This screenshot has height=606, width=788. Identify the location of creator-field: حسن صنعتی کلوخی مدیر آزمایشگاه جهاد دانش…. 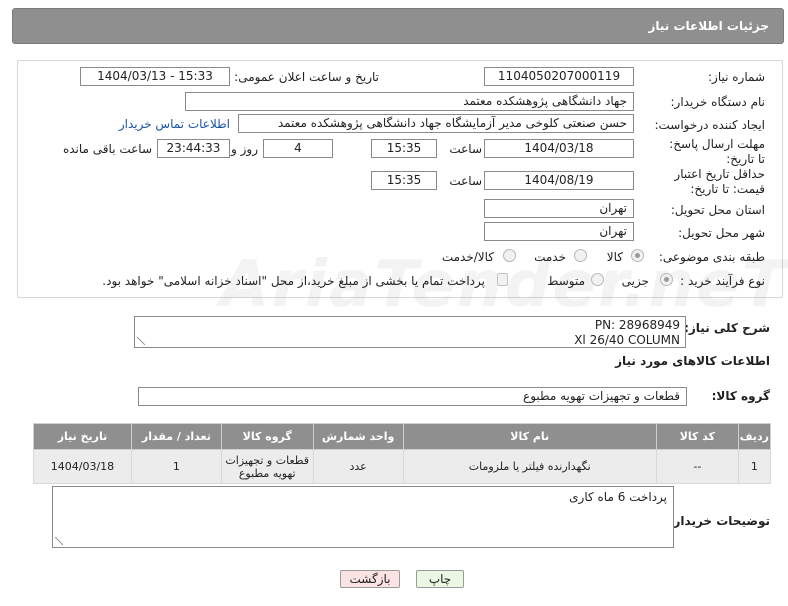
(436, 123).